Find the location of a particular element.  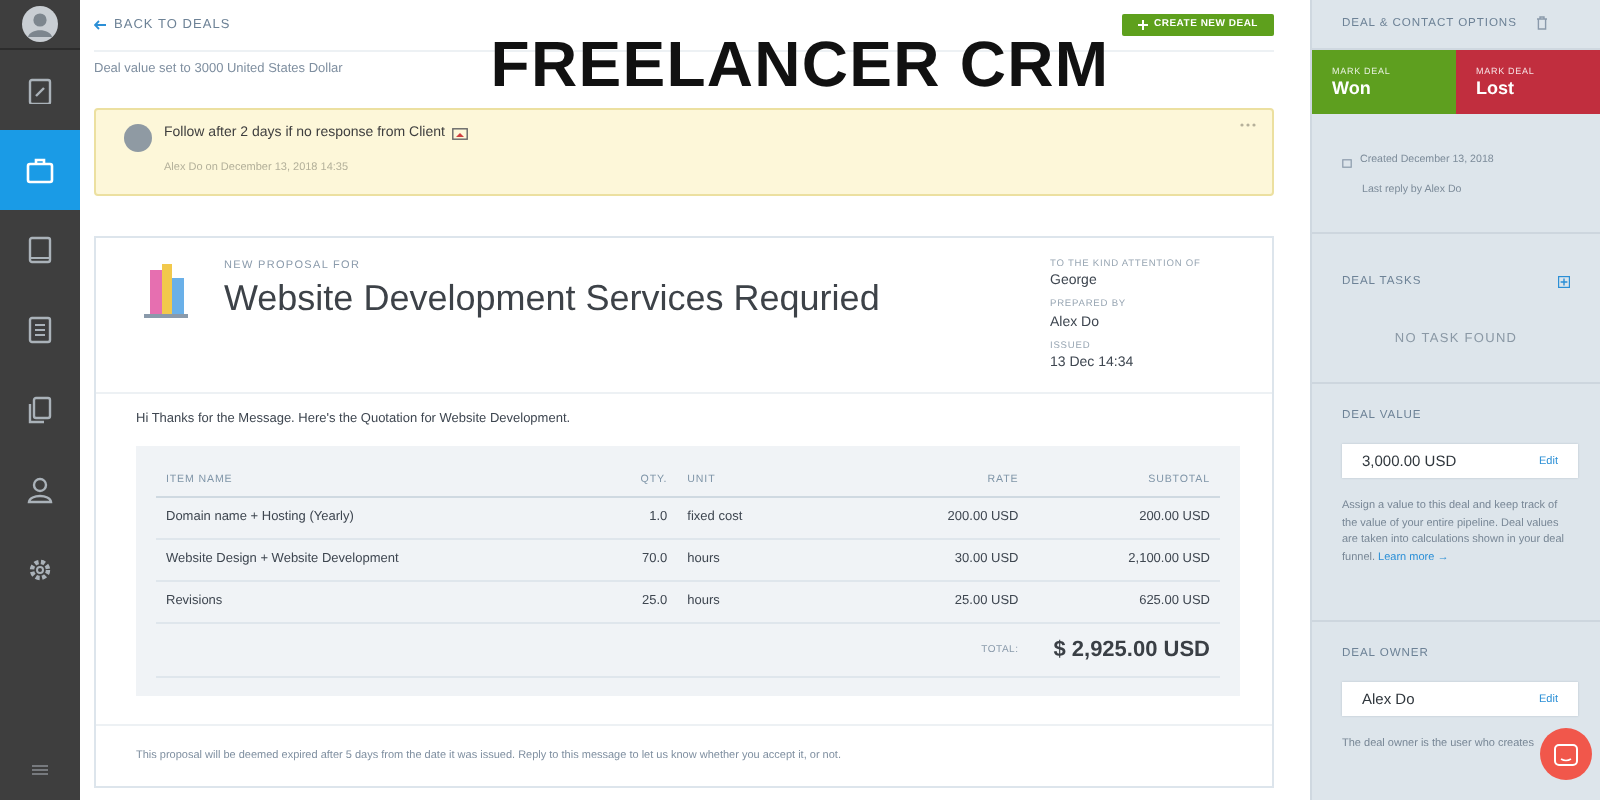

plus-icon is located at coordinates (1143, 25).